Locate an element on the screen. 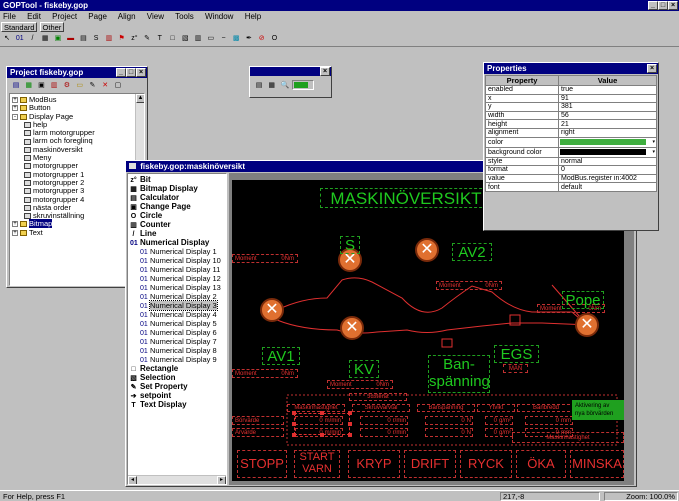 The image size is (679, 501). palette-item: ▦ Bitmap Display is located at coordinates (178, 188).